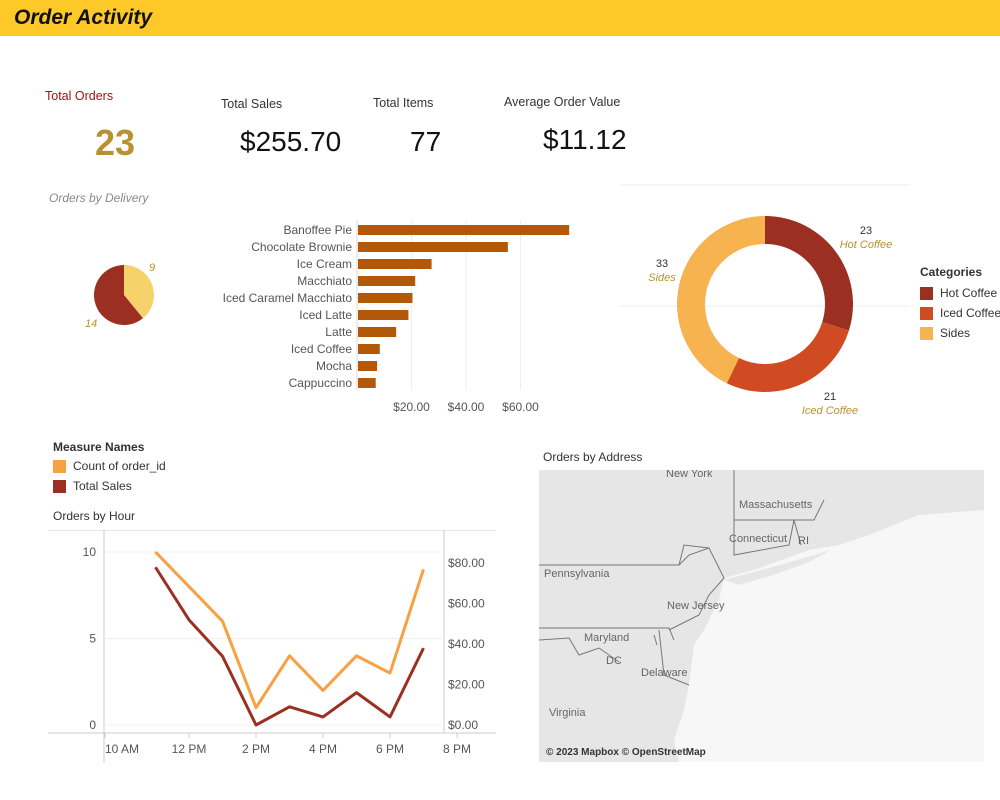 This screenshot has height=800, width=1000. What do you see at coordinates (466, 685) in the screenshot?
I see `line-right-tick: $20.00` at bounding box center [466, 685].